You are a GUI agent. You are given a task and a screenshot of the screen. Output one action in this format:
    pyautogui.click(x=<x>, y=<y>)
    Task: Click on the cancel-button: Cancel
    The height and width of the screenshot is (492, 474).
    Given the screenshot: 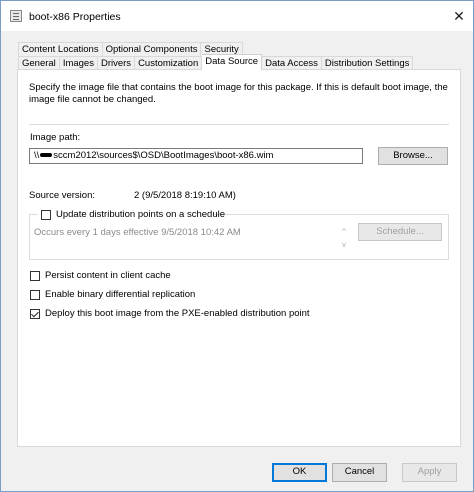 What is the action you would take?
    pyautogui.click(x=359, y=472)
    